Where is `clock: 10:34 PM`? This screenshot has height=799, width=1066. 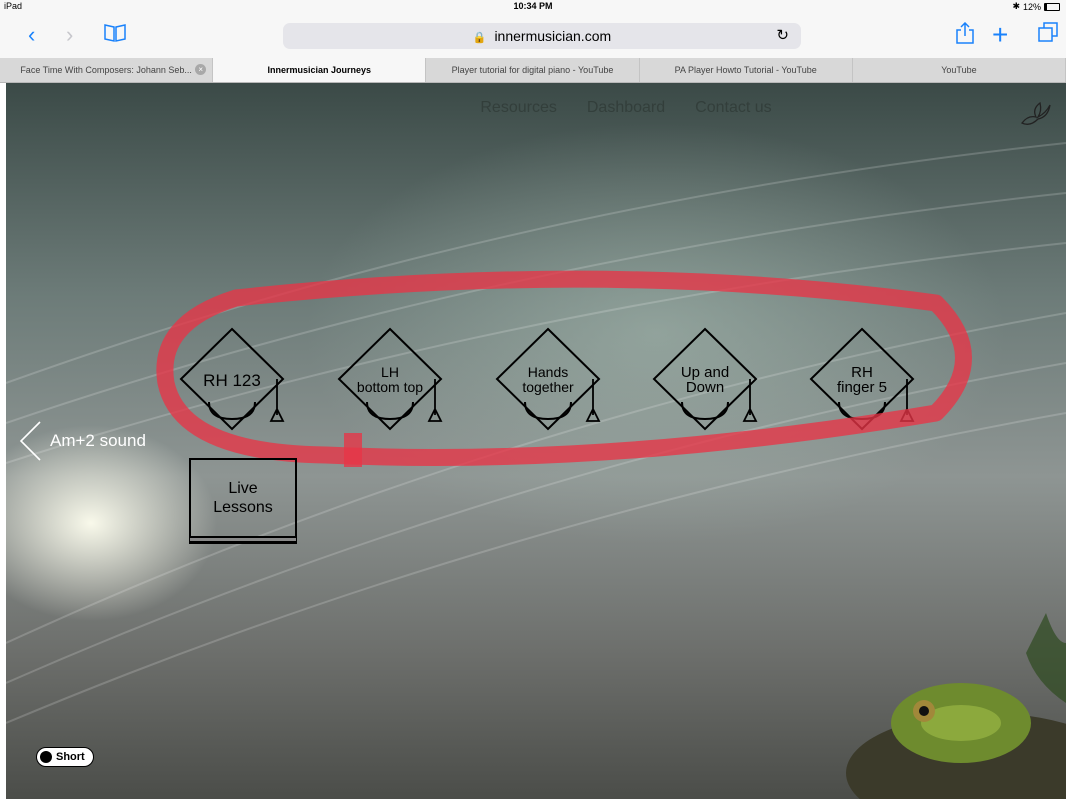 clock: 10:34 PM is located at coordinates (533, 6).